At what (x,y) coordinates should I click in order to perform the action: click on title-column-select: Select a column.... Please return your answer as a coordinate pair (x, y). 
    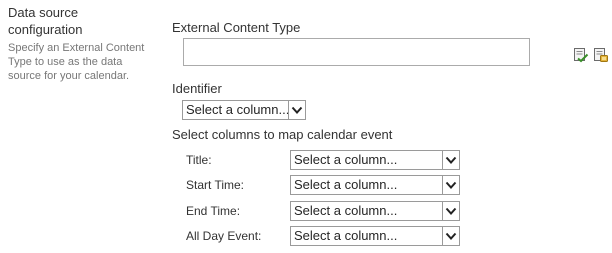
    Looking at the image, I should click on (375, 160).